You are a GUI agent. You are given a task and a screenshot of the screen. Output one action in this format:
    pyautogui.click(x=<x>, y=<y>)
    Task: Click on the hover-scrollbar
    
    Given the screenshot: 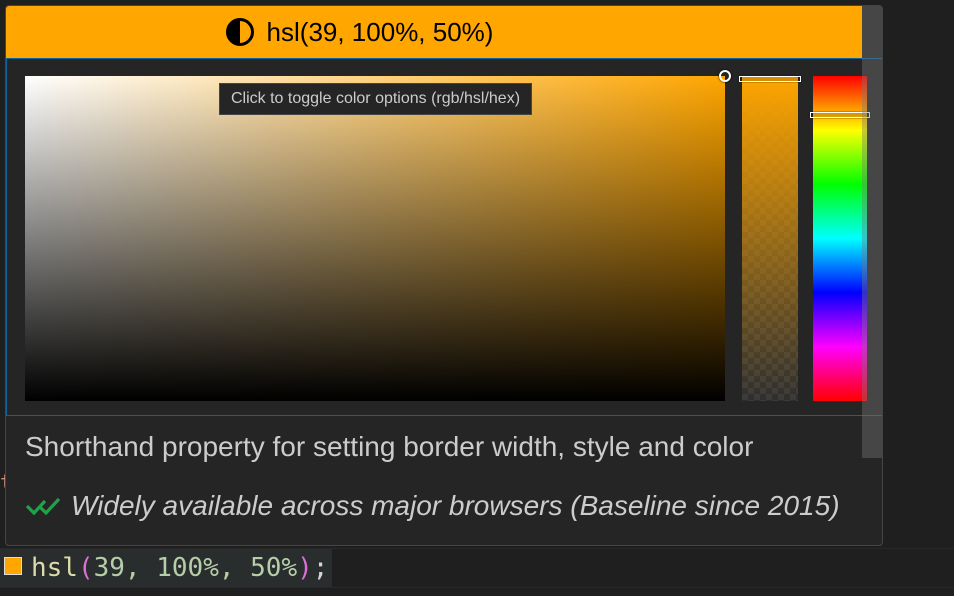 What is the action you would take?
    pyautogui.click(x=872, y=232)
    